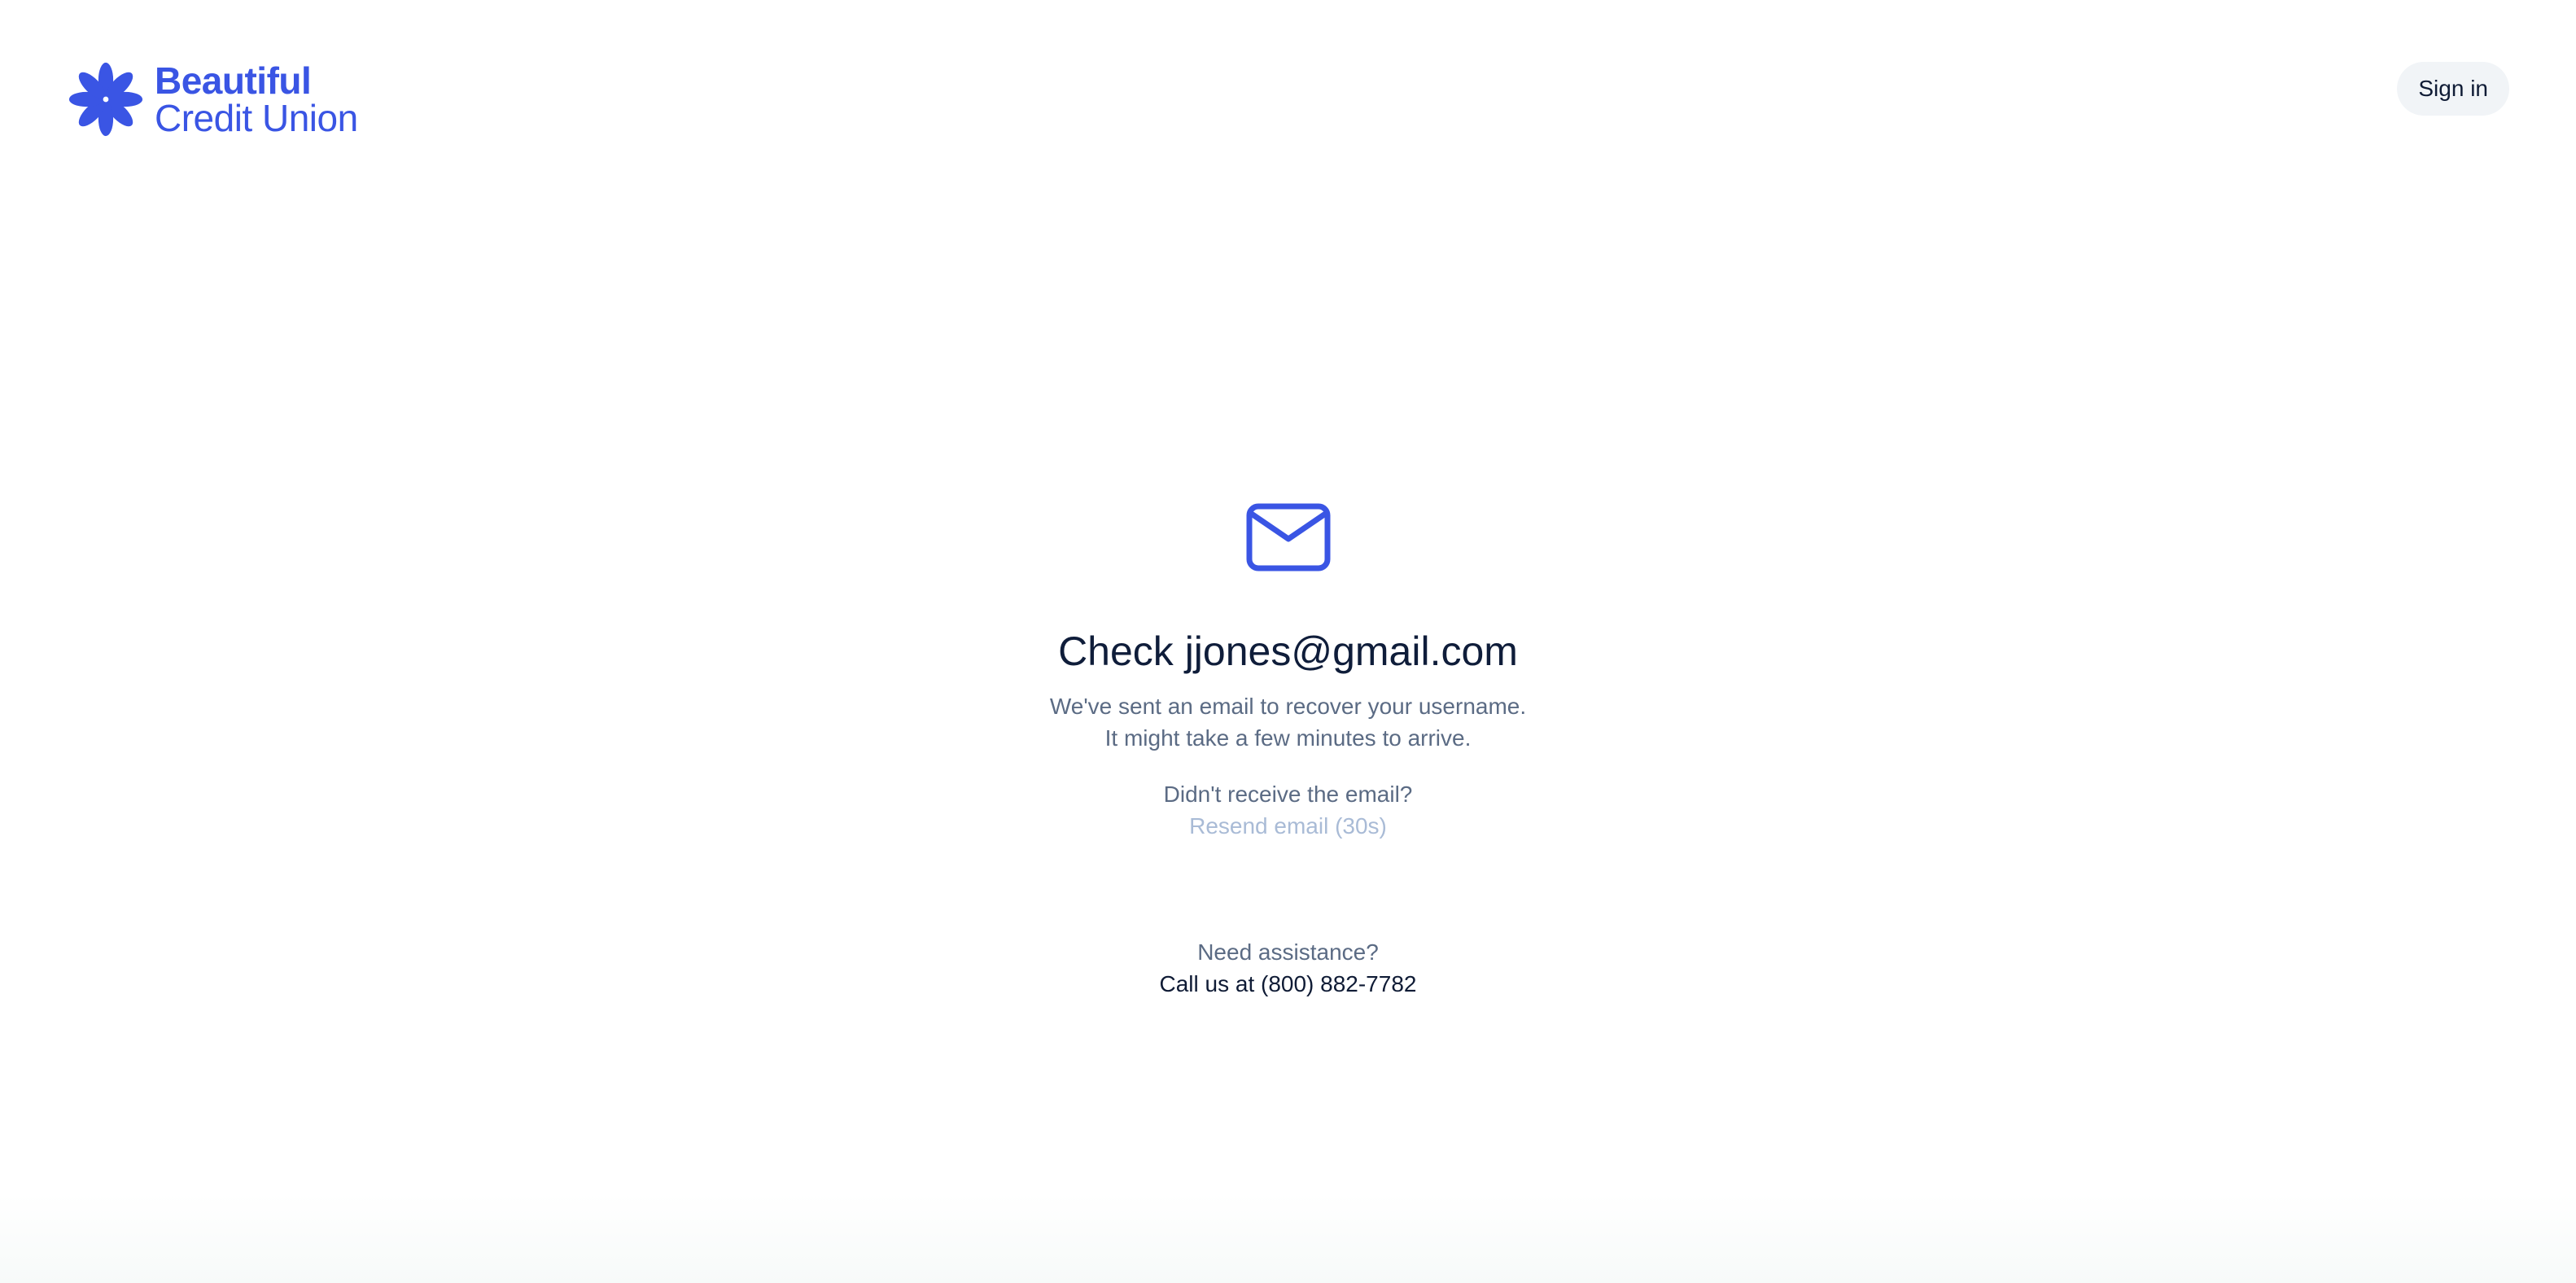 This screenshot has width=2576, height=1283. I want to click on assist-prompt: Need assistance?, so click(1288, 952).